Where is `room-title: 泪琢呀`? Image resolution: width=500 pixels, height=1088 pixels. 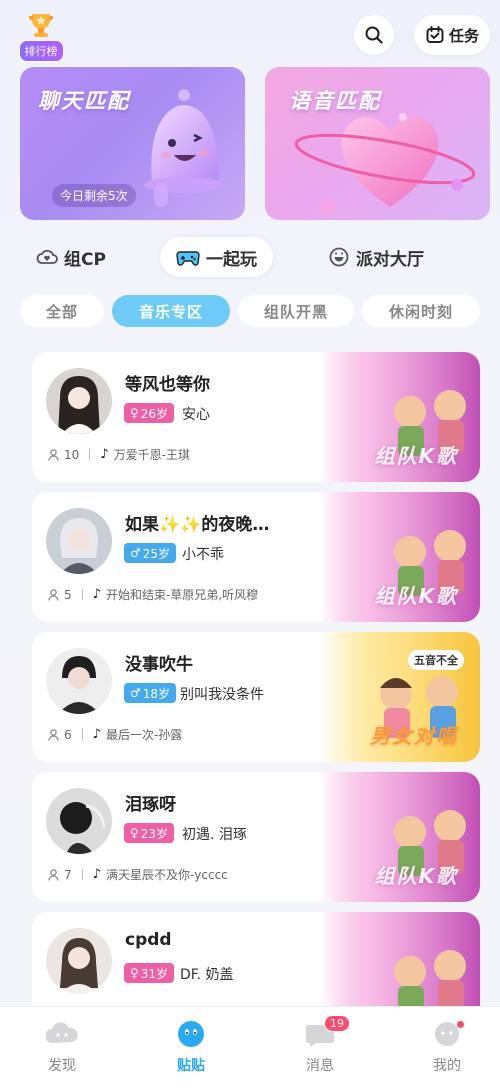 room-title: 泪琢呀 is located at coordinates (150, 805).